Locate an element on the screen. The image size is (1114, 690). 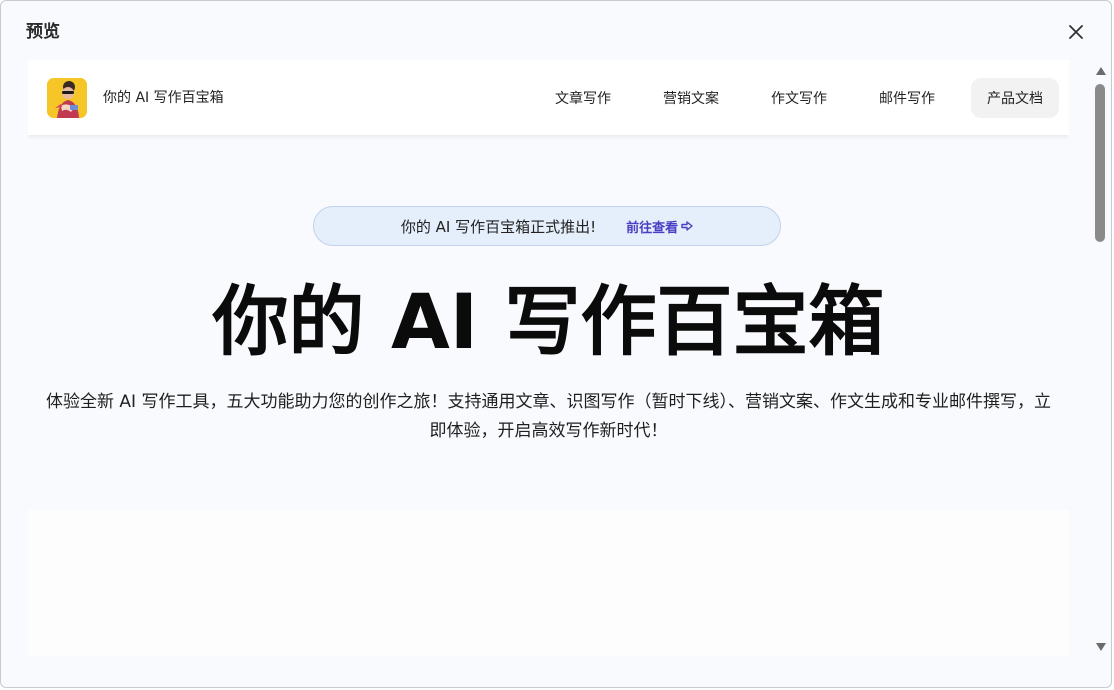
dialog-title: 预览 is located at coordinates (43, 32).